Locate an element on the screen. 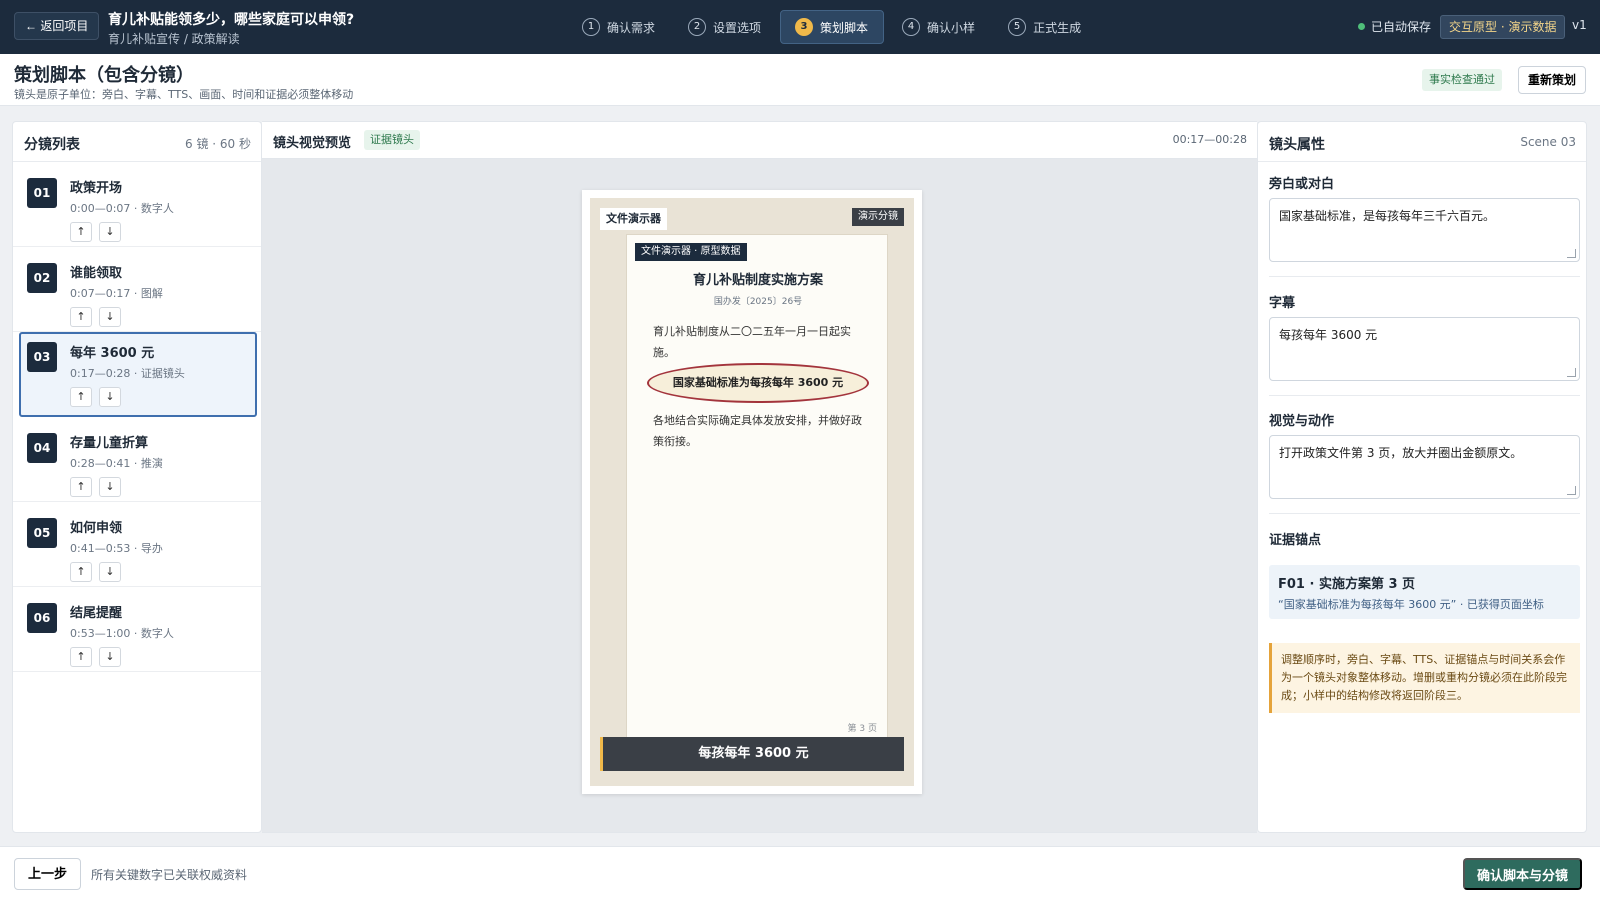 Image resolution: width=1600 pixels, height=900 pixels. document-page-number: 第 3 页 is located at coordinates (862, 729).